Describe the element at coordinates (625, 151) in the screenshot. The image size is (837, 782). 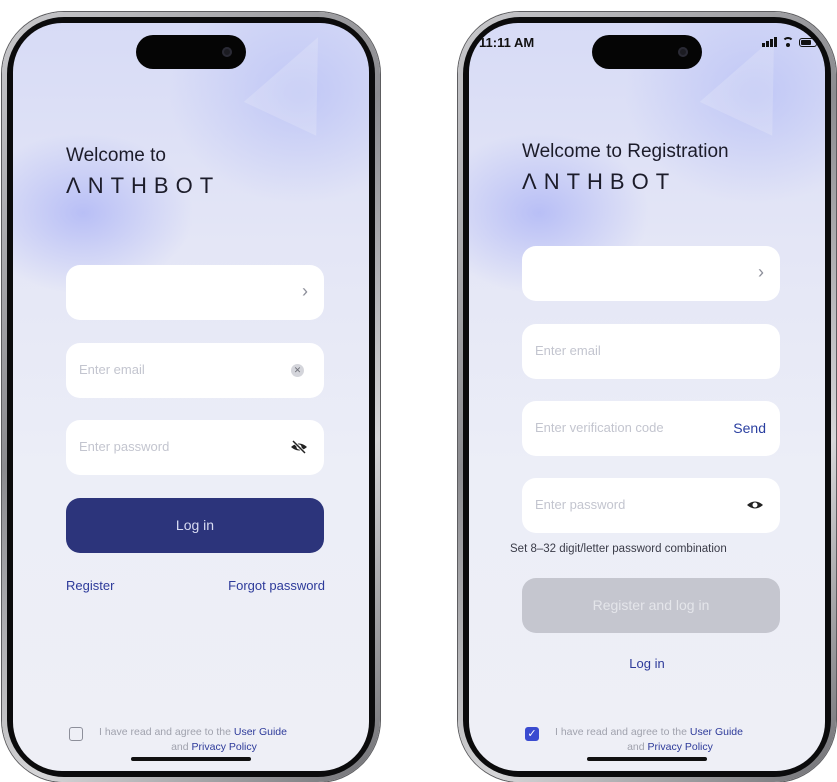
I see `welcome-title: Welcome to Registration` at that location.